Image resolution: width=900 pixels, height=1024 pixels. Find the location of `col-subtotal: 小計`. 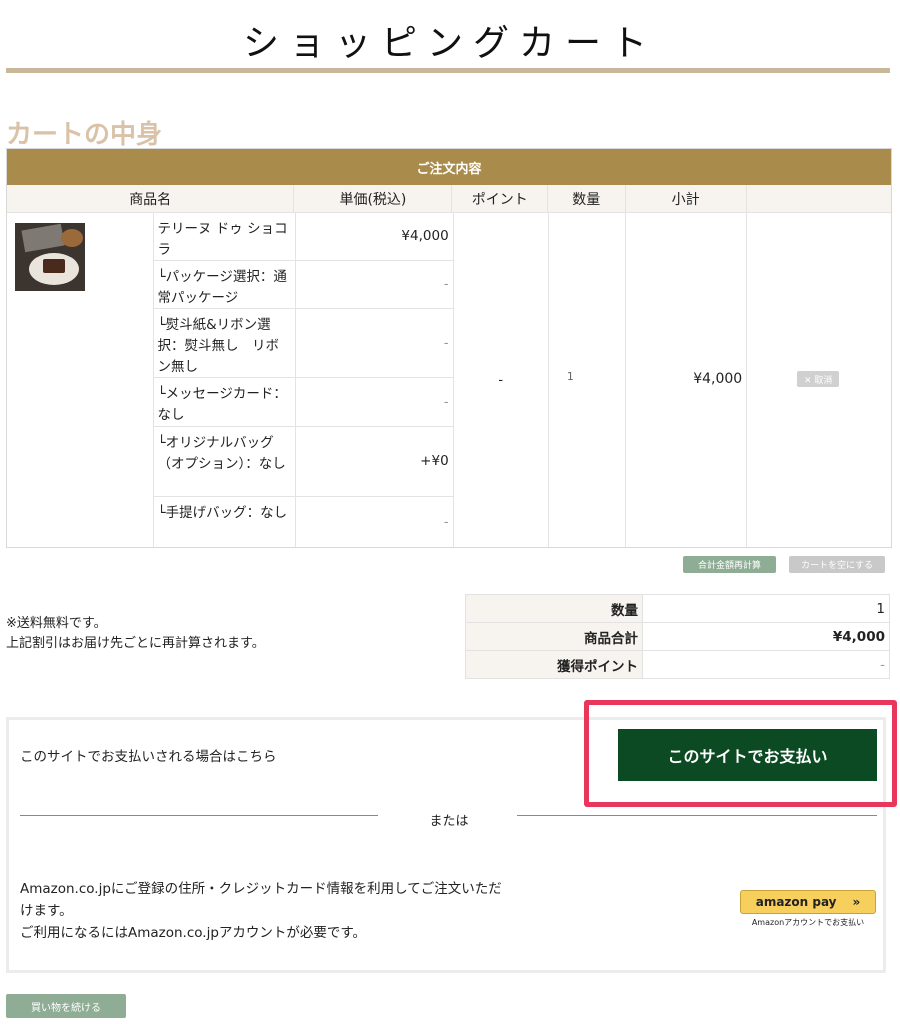

col-subtotal: 小計 is located at coordinates (686, 198).